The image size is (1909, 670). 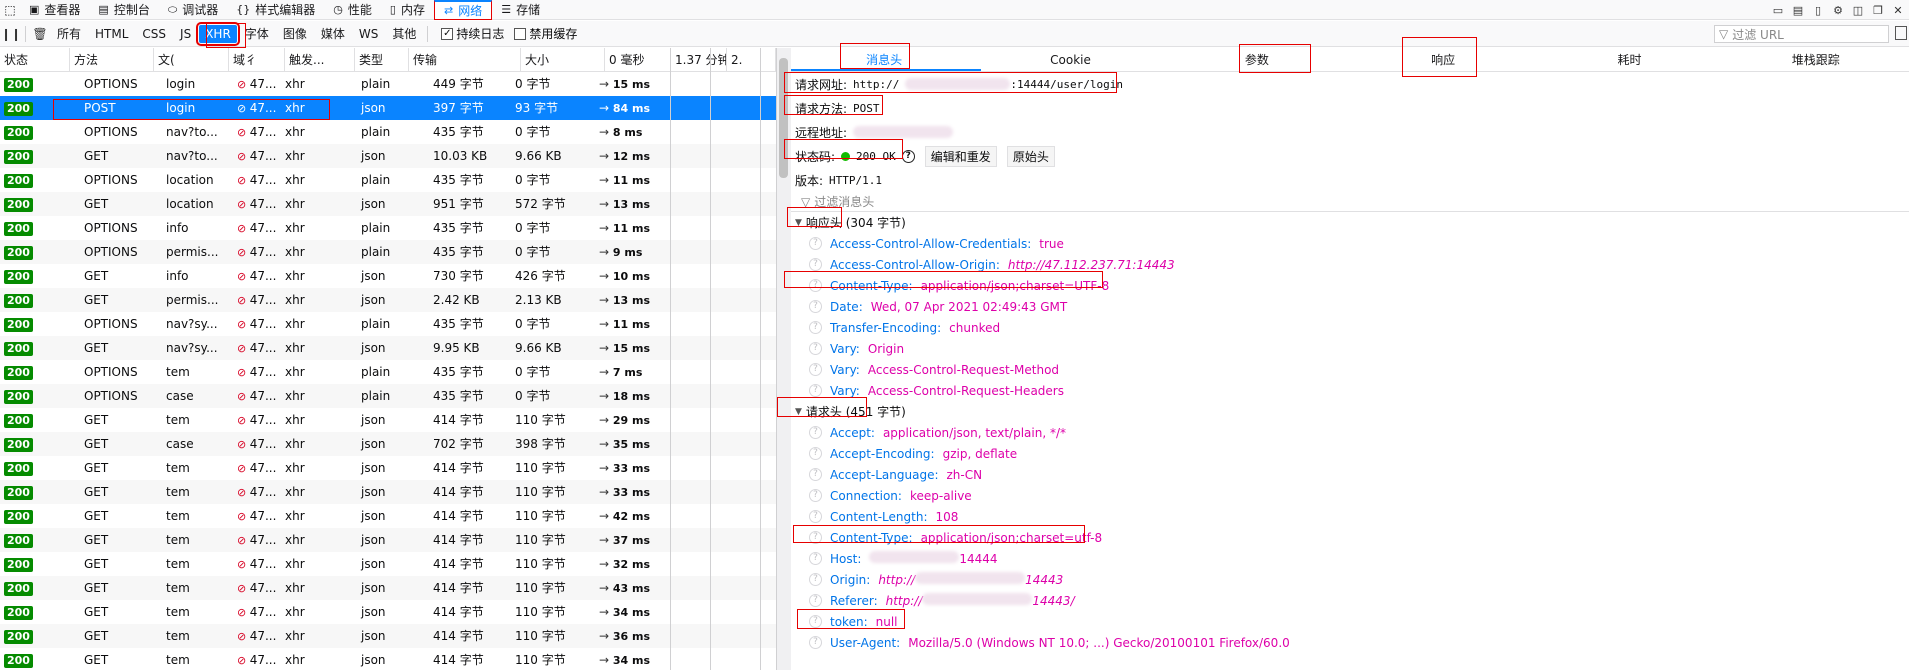 What do you see at coordinates (1350, 579) in the screenshot?
I see `header-row: ? Origin: http:// 14443` at bounding box center [1350, 579].